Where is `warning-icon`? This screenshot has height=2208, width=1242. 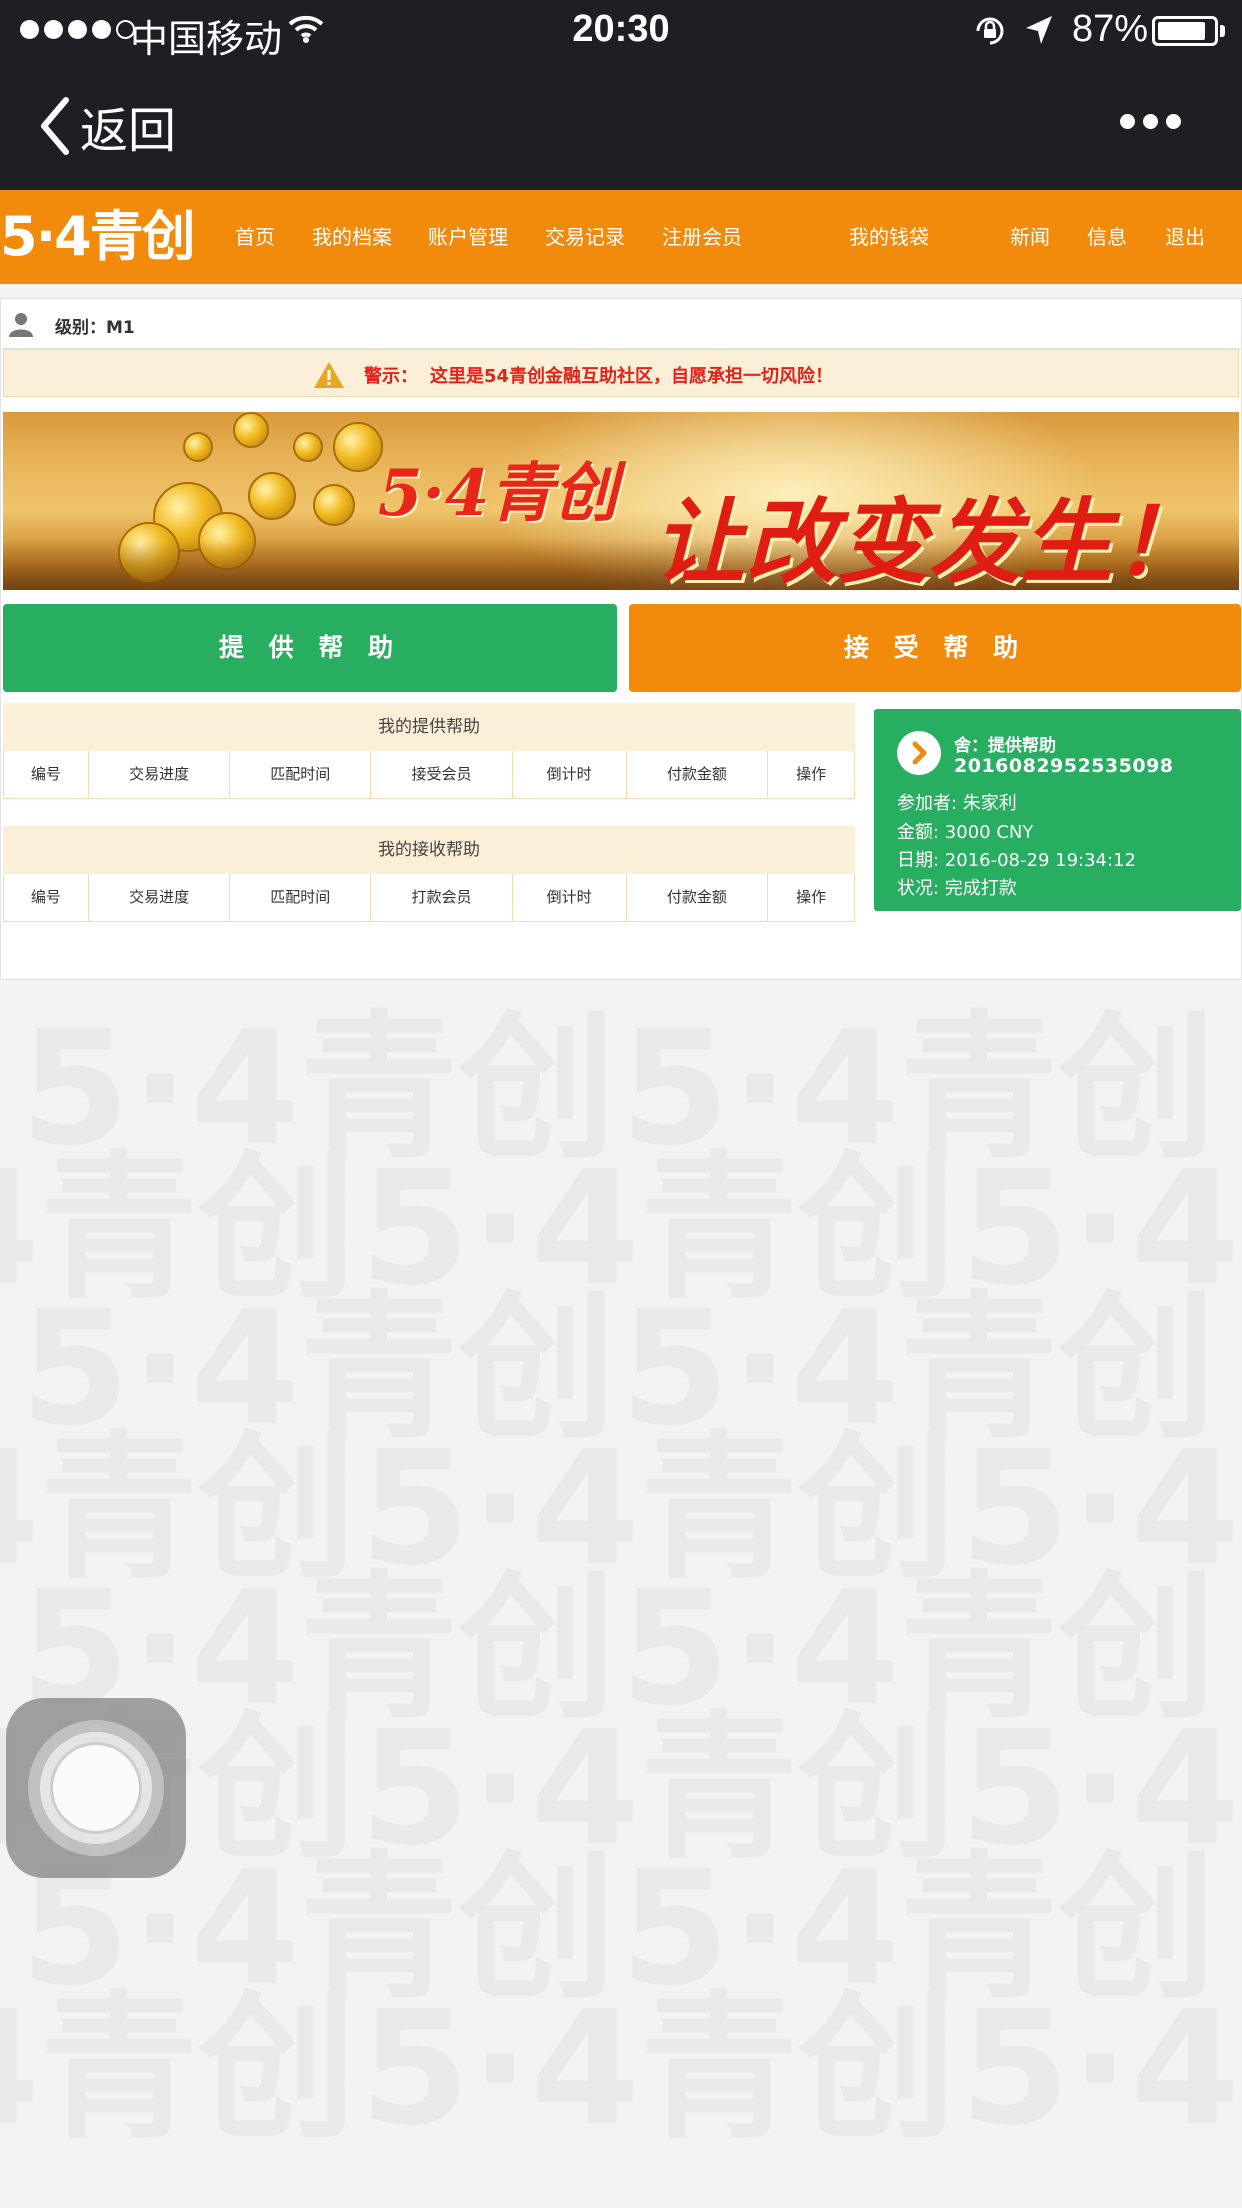 warning-icon is located at coordinates (329, 375).